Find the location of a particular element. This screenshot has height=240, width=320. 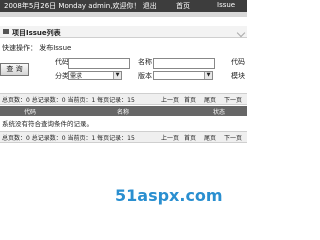

version-select: ▼ is located at coordinates (183, 75).